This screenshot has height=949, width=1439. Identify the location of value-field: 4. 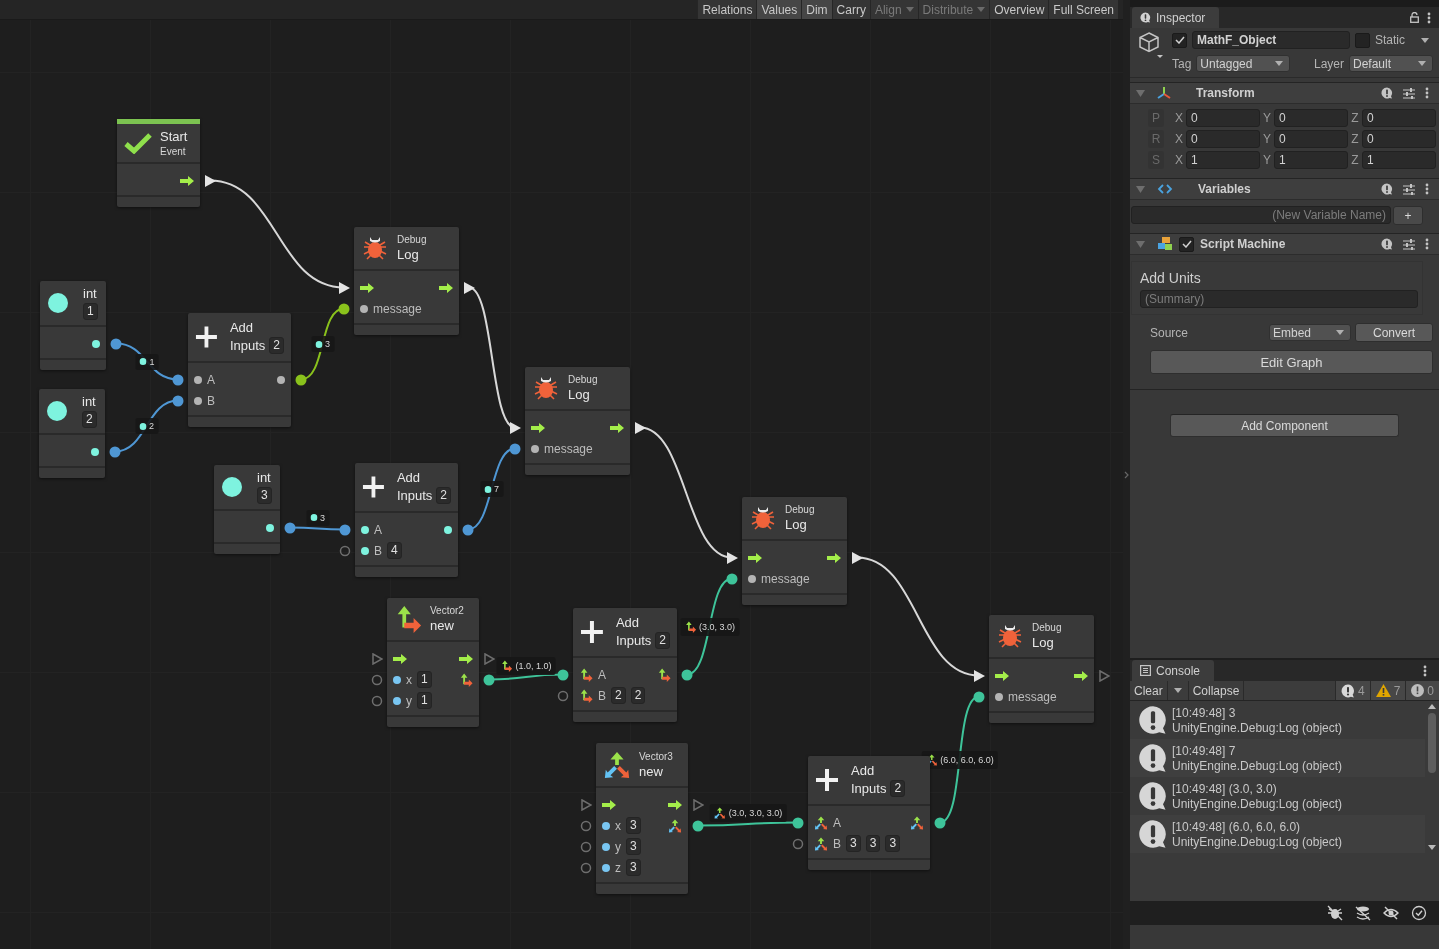
(394, 550).